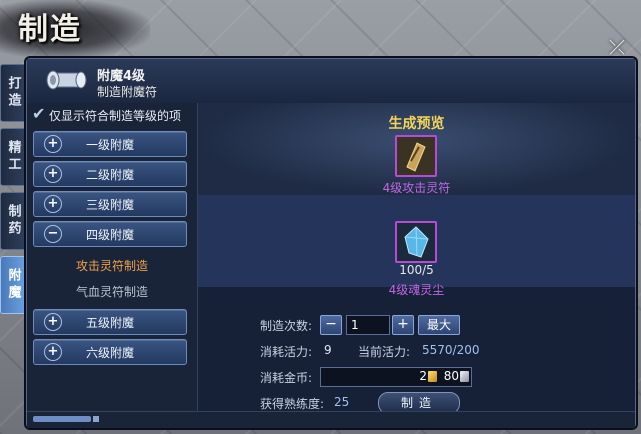  I want to click on silver-value: 80, so click(451, 376).